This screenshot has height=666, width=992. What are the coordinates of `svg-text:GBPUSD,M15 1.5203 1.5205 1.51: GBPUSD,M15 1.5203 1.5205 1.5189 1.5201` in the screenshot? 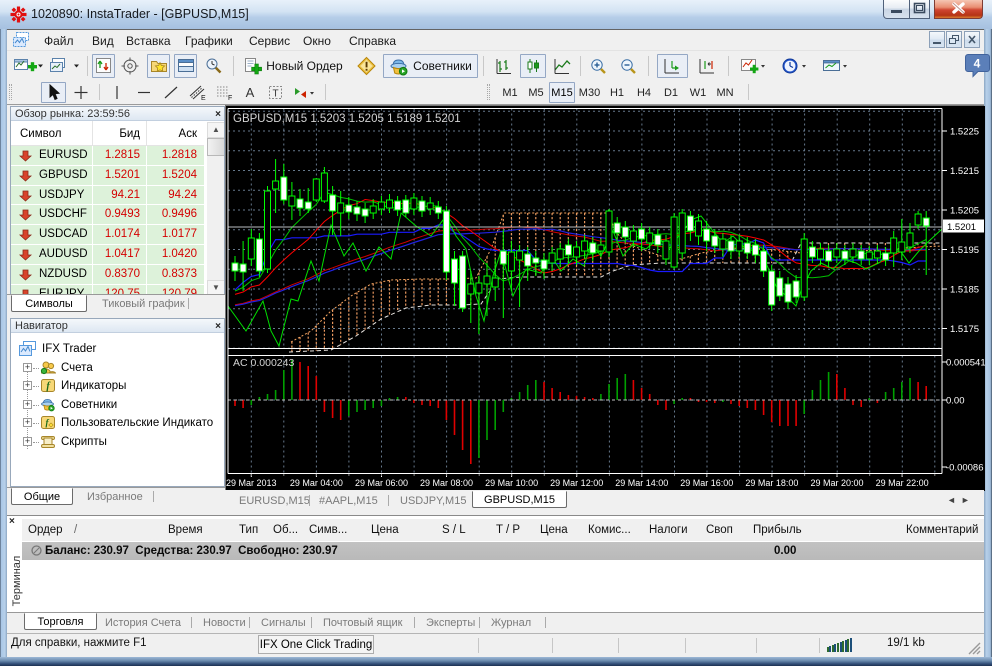 It's located at (347, 119).